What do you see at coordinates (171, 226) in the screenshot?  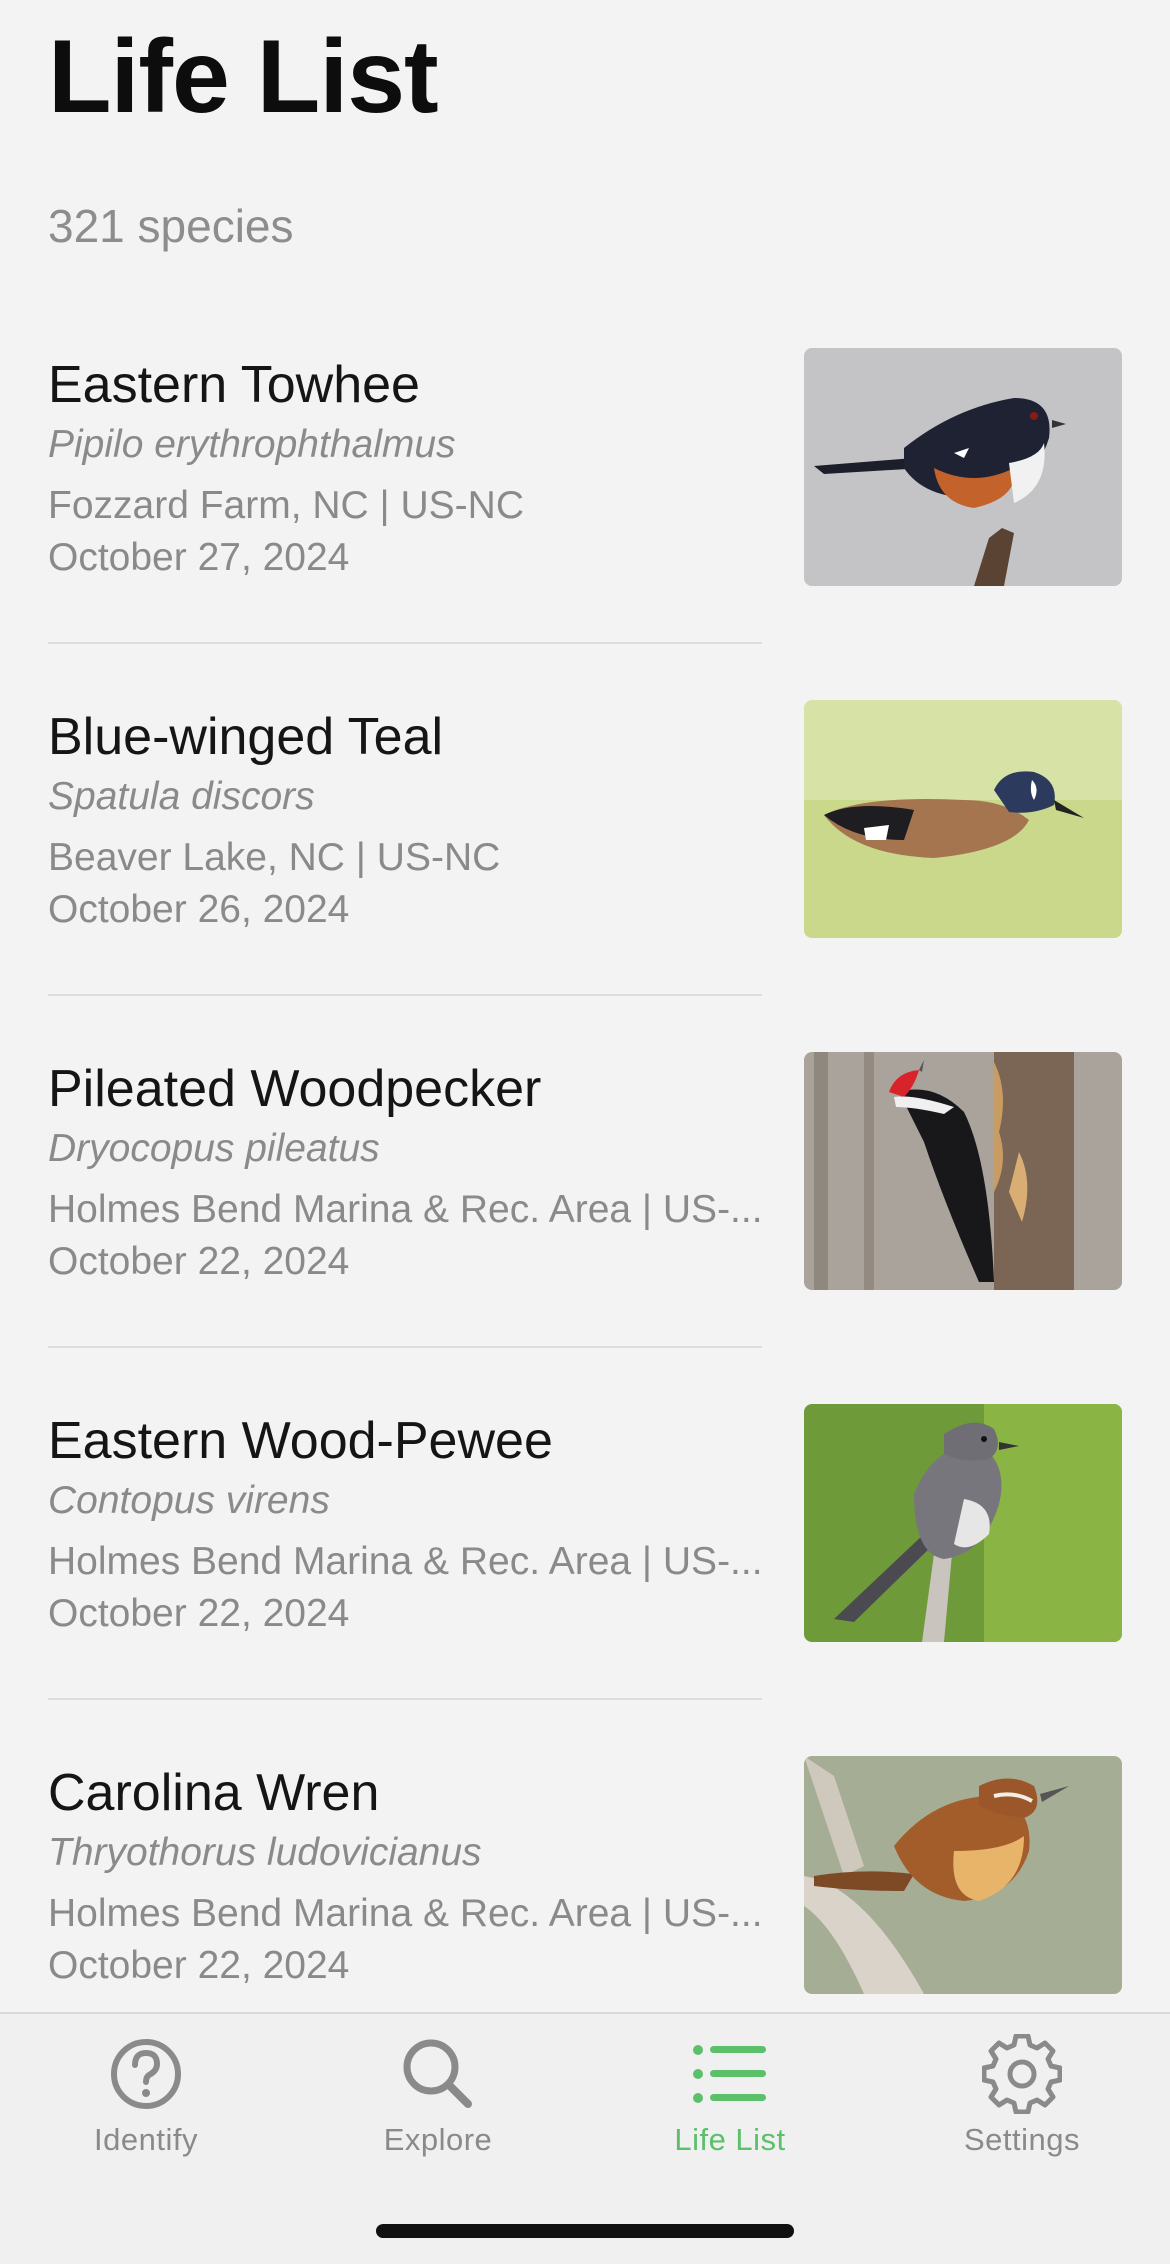 I see `species-count: 321 species` at bounding box center [171, 226].